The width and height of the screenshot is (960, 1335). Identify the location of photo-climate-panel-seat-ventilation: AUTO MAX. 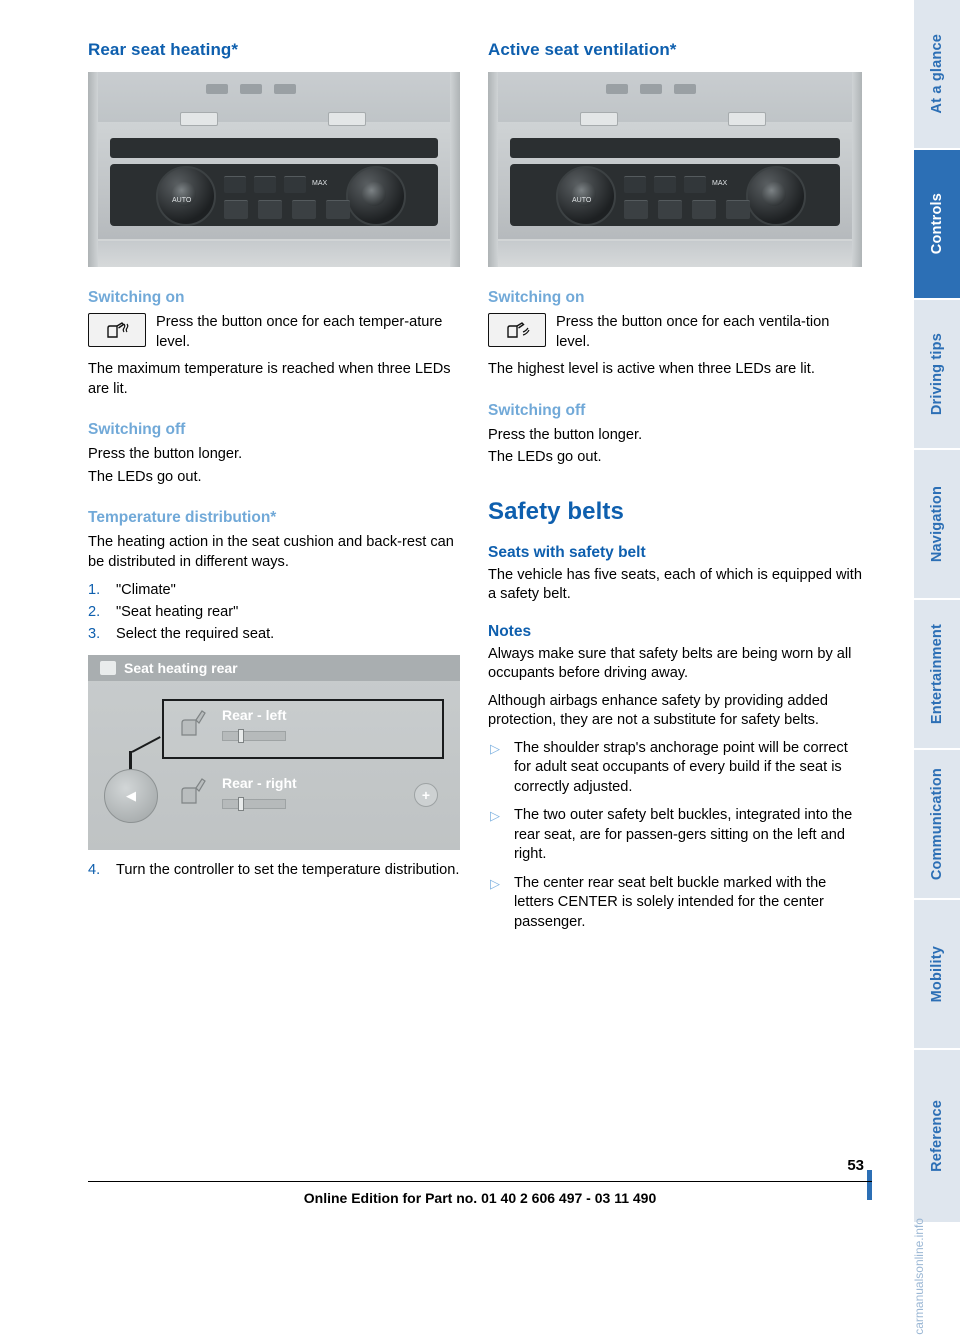
(675, 169).